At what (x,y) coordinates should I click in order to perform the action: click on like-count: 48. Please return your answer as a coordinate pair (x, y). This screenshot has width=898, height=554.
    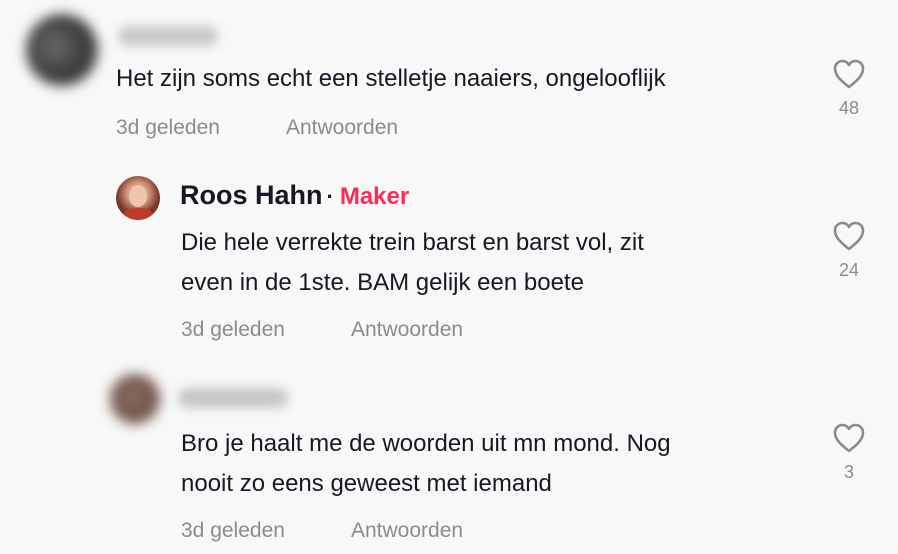
    Looking at the image, I should click on (849, 108).